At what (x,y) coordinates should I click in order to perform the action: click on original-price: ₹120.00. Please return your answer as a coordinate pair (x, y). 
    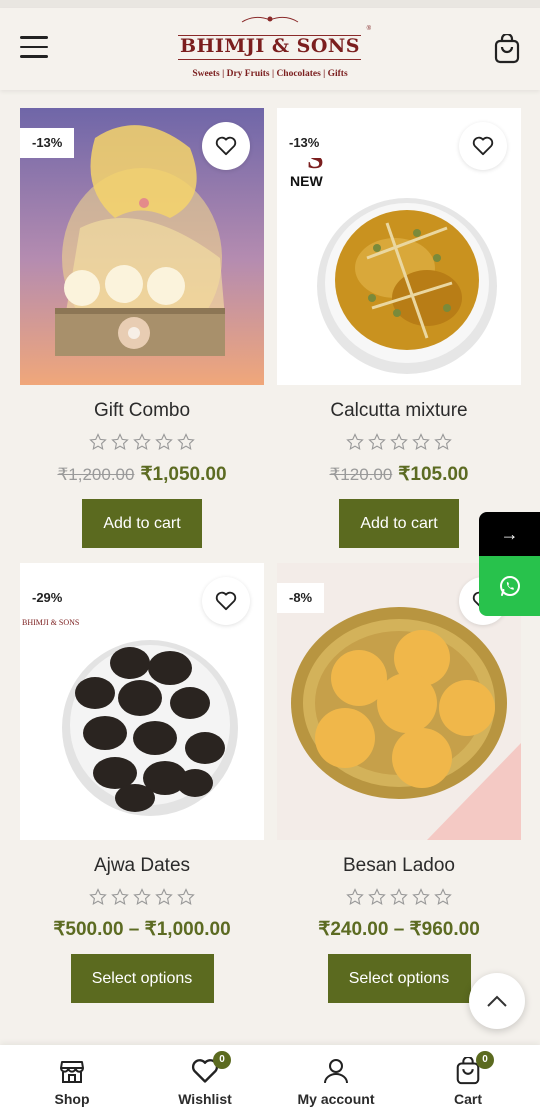
    Looking at the image, I should click on (361, 474).